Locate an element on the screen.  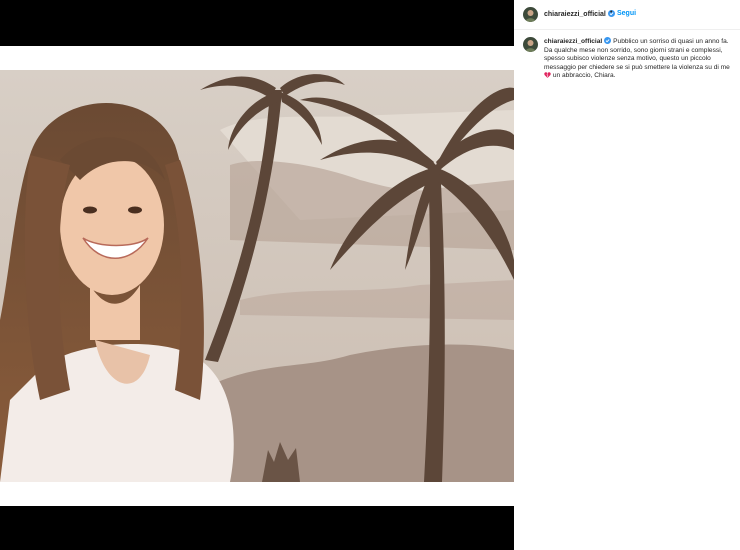
follow-button: Segui is located at coordinates (626, 13).